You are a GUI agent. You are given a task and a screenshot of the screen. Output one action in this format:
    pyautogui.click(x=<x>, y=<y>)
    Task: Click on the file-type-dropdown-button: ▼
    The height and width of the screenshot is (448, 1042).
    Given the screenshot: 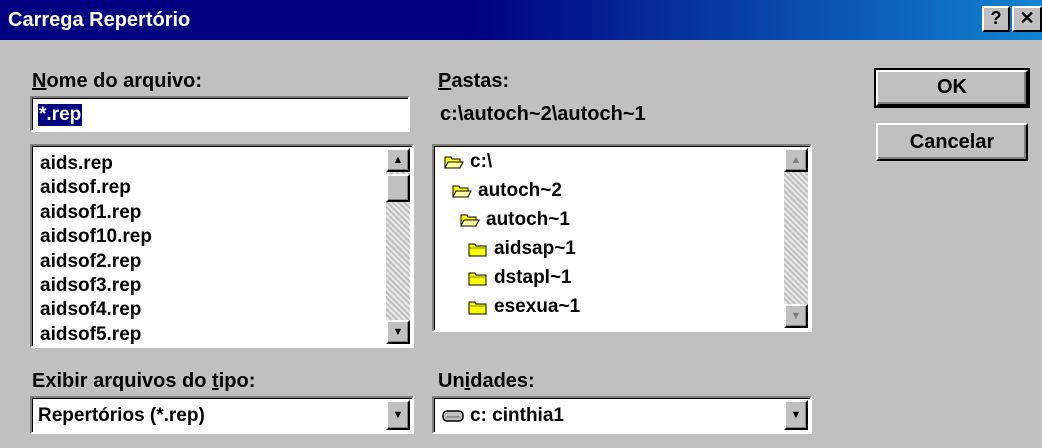 What is the action you would take?
    pyautogui.click(x=398, y=415)
    